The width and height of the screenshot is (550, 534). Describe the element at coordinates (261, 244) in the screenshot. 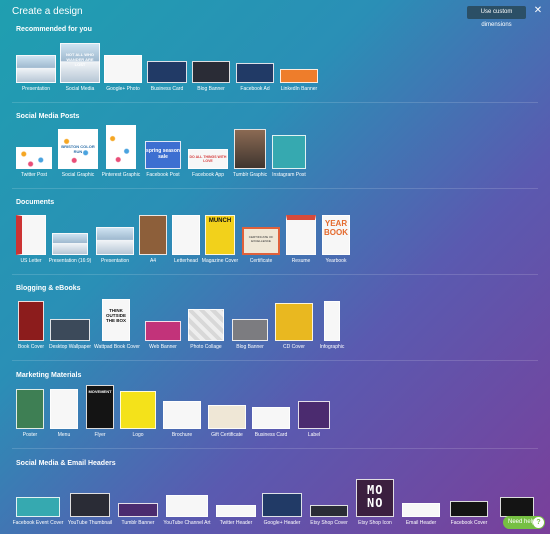

I see `design-tile-certificate: CERTIFICATE OF EXCELLENCE Certificate` at that location.